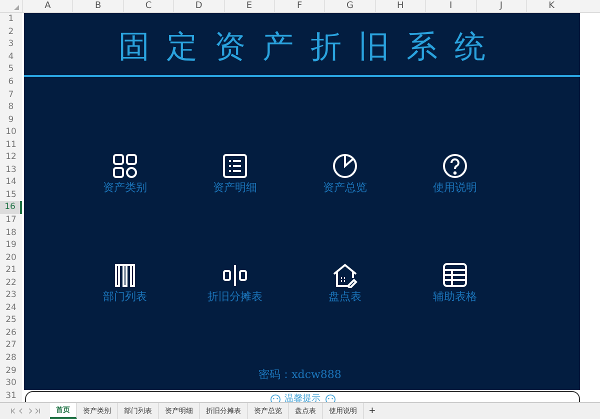 The width and height of the screenshot is (600, 419). What do you see at coordinates (198, 6) in the screenshot?
I see `column-header: D` at bounding box center [198, 6].